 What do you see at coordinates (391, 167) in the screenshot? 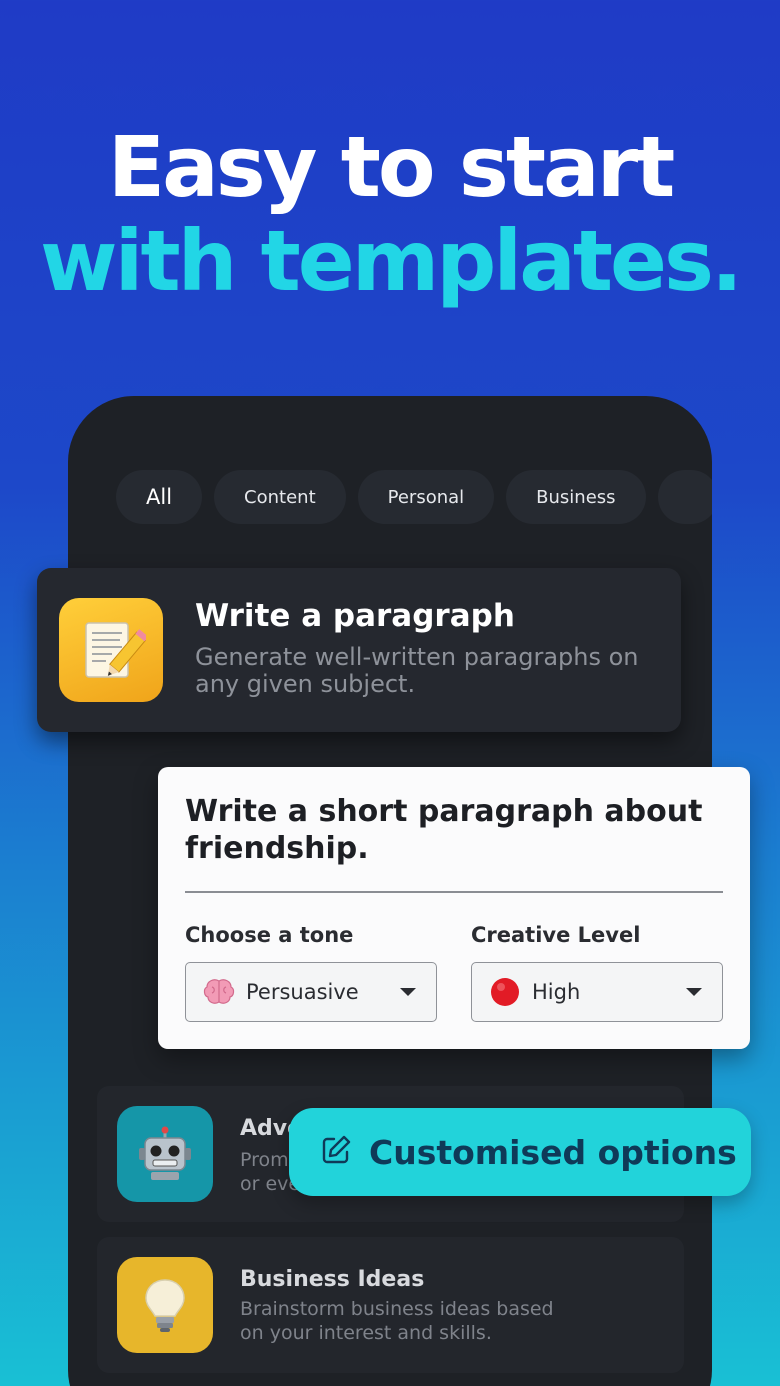
I see `headline-line-1: Easy to start` at bounding box center [391, 167].